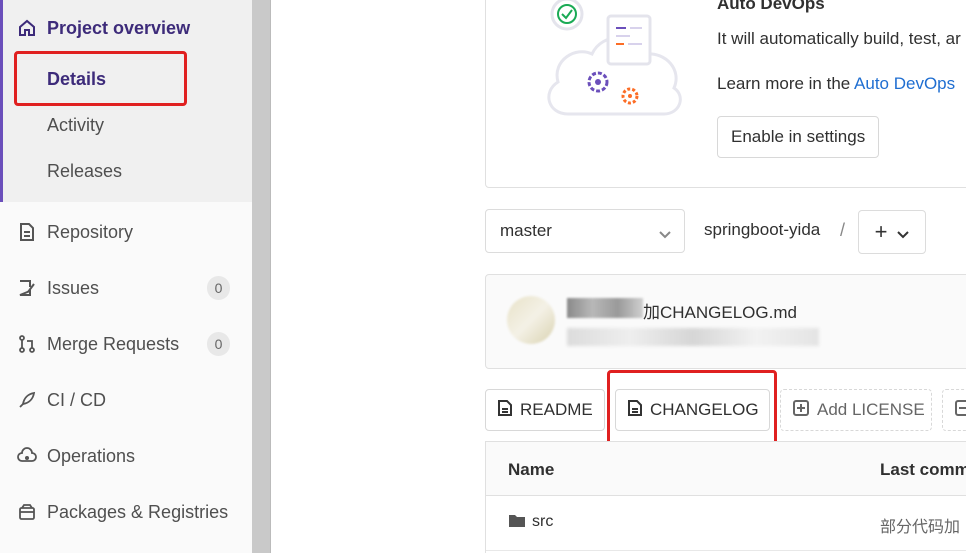 This screenshot has height=553, width=966. I want to click on issues-icon, so click(27, 288).